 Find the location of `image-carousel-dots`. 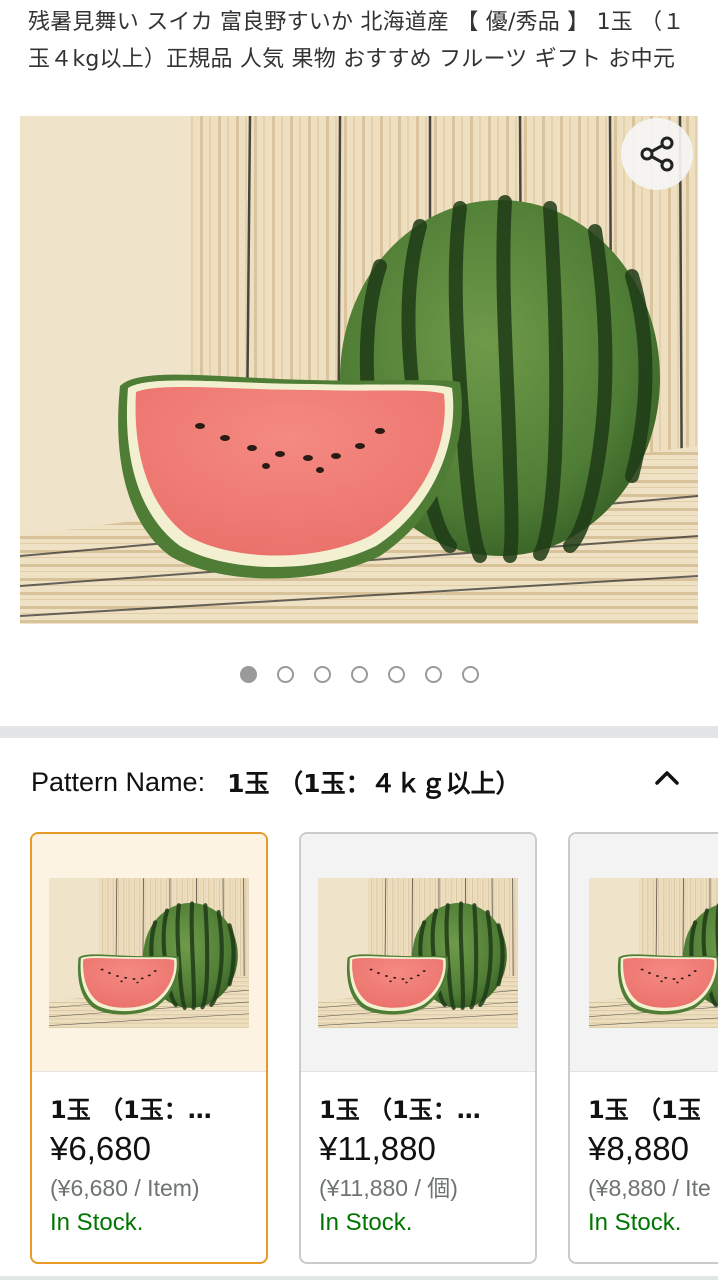

image-carousel-dots is located at coordinates (359, 674).